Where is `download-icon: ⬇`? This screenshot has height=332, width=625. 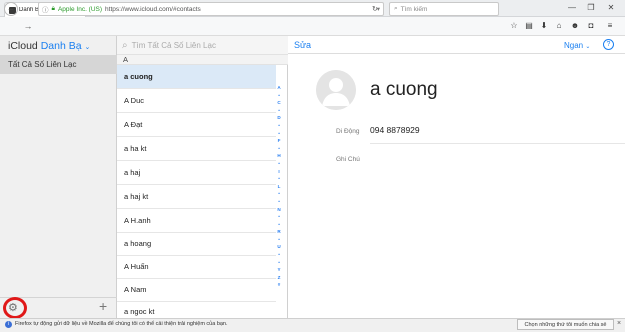
download-icon: ⬇ is located at coordinates (544, 26).